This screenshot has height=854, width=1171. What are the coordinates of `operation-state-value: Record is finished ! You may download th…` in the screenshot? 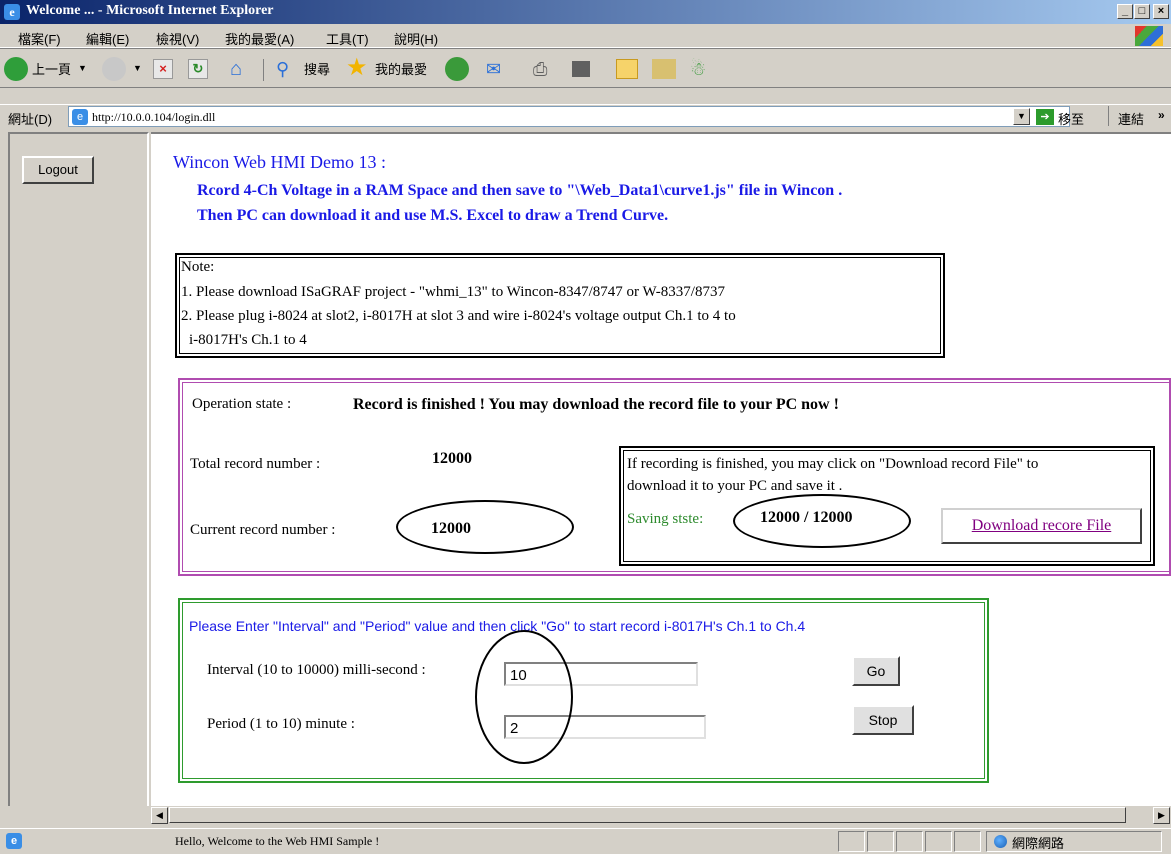 It's located at (596, 404).